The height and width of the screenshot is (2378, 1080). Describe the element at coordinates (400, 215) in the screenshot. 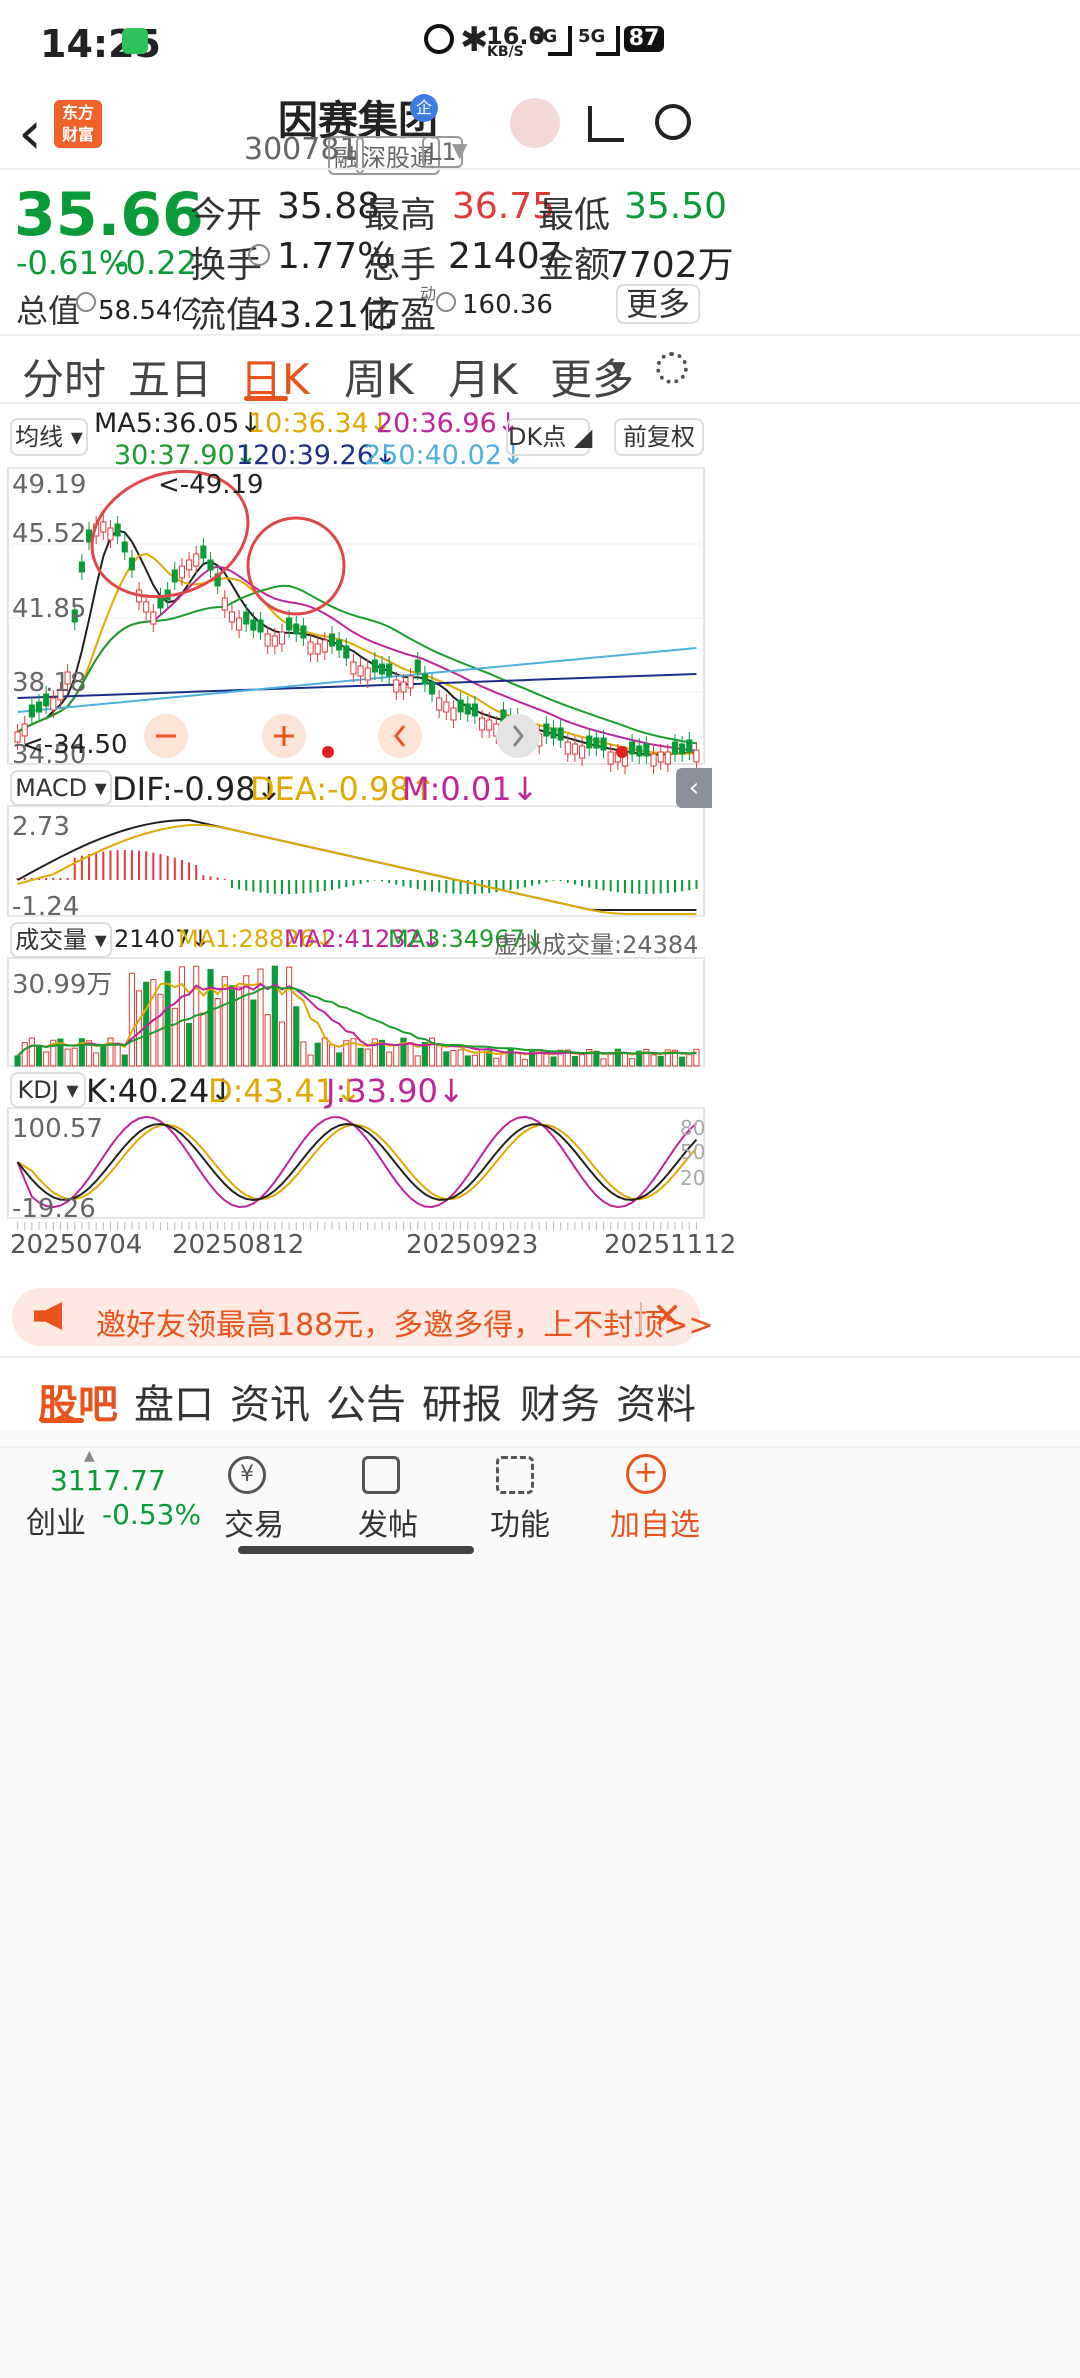

I see `high-label: 最高` at that location.